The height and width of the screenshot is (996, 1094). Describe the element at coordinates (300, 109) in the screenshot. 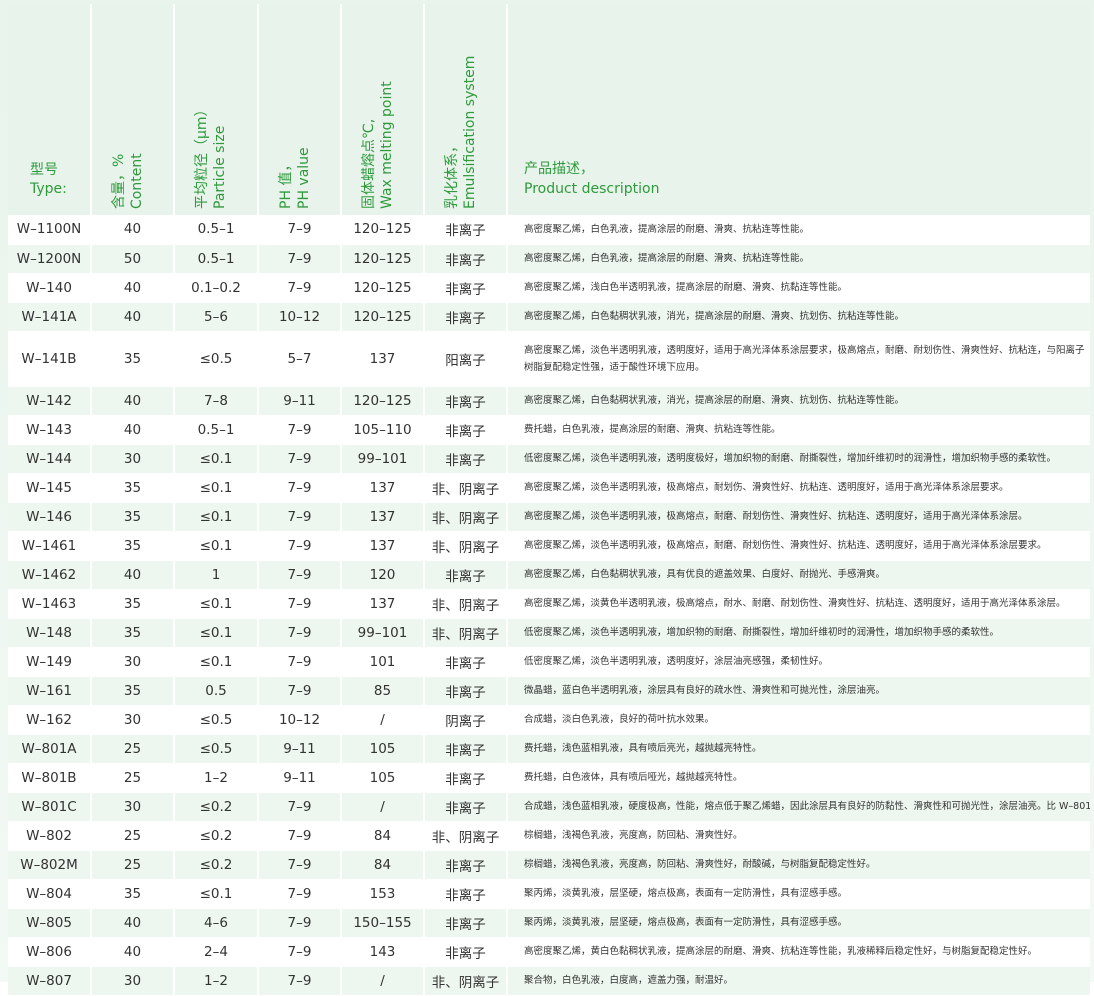

I see `header-ph: PH 值， PH value` at that location.